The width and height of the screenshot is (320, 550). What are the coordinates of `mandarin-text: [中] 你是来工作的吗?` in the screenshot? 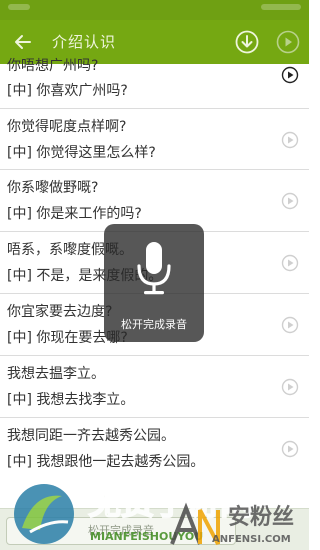 It's located at (74, 214).